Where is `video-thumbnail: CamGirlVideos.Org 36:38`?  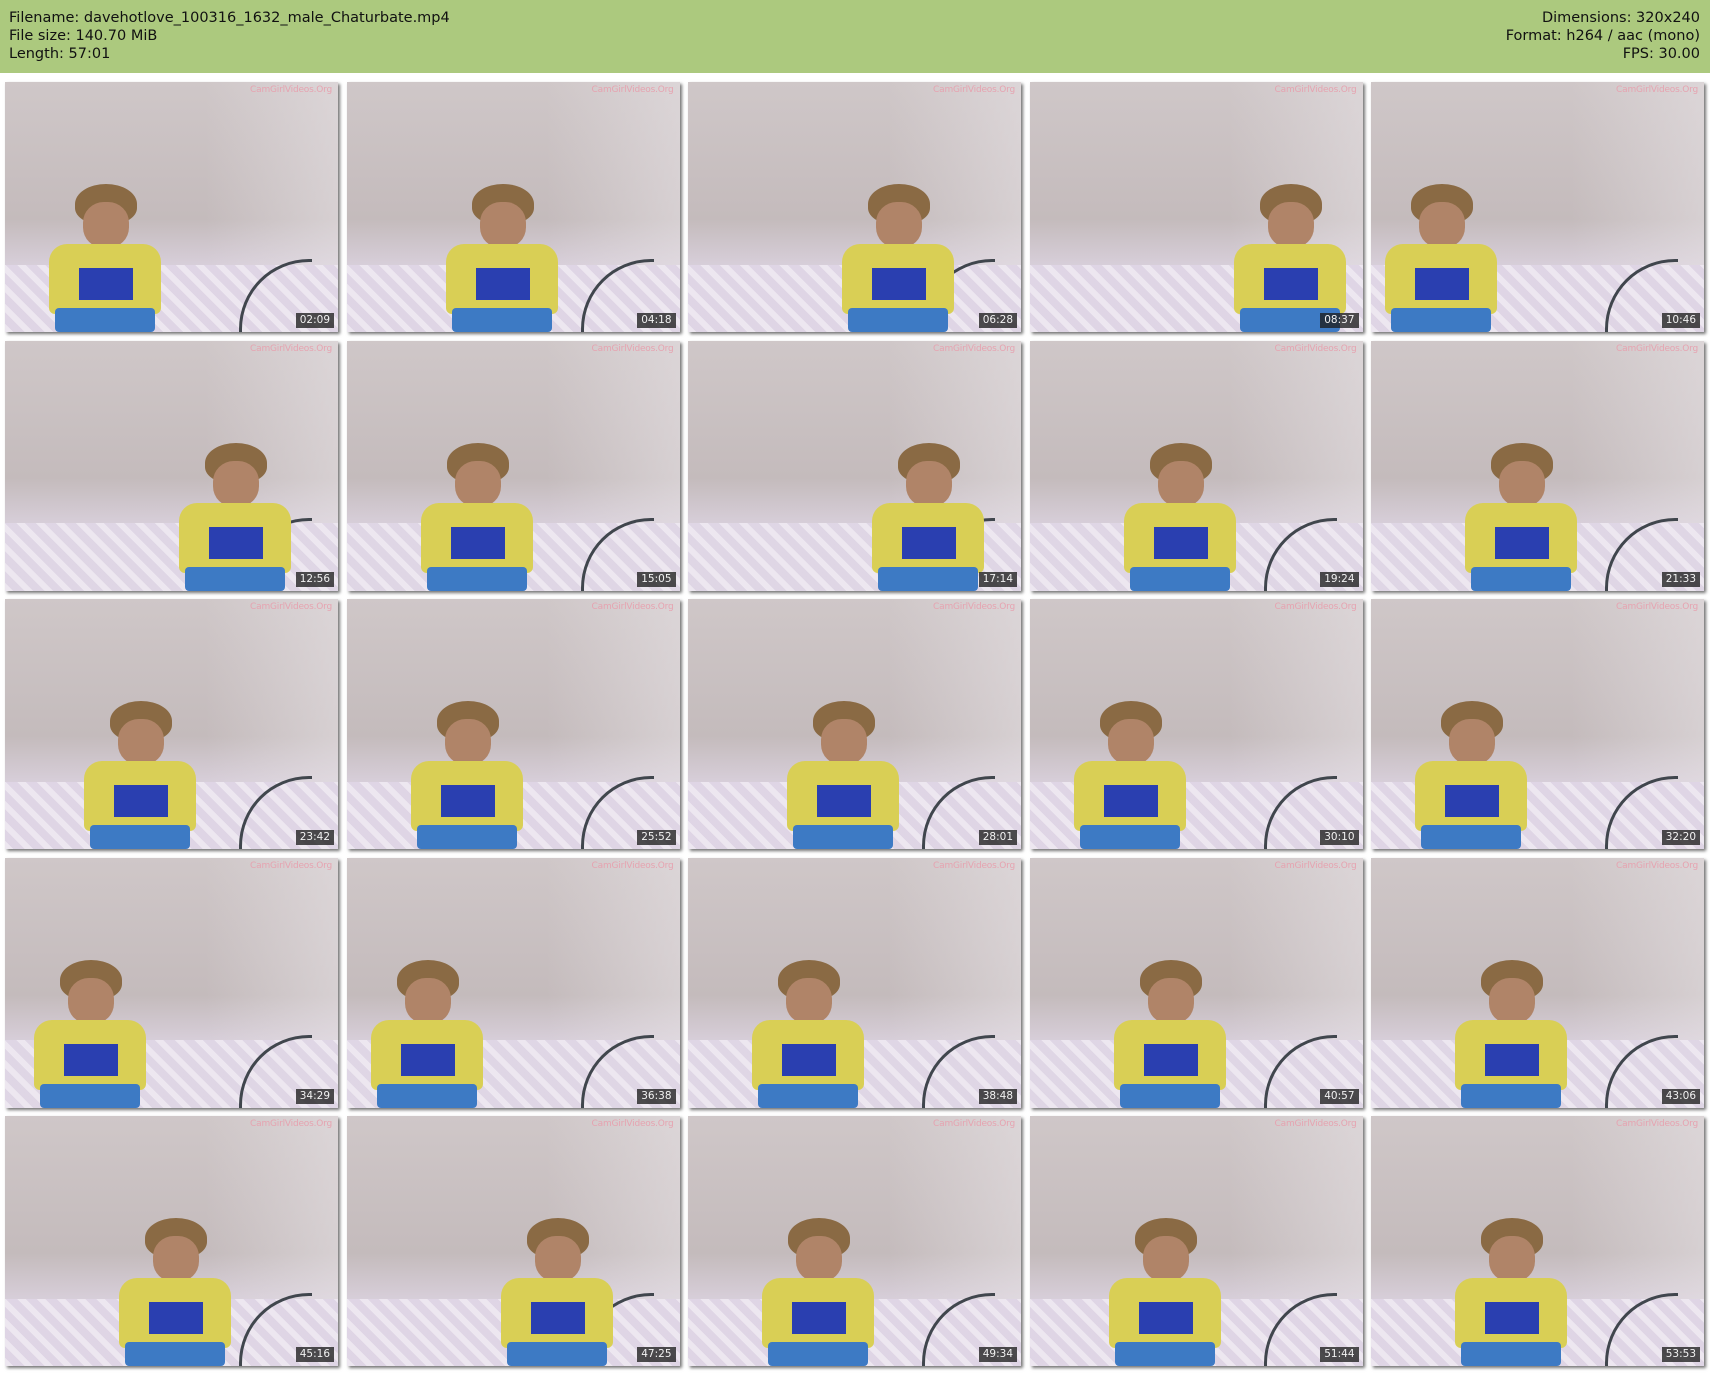 video-thumbnail: CamGirlVideos.Org 36:38 is located at coordinates (513, 982).